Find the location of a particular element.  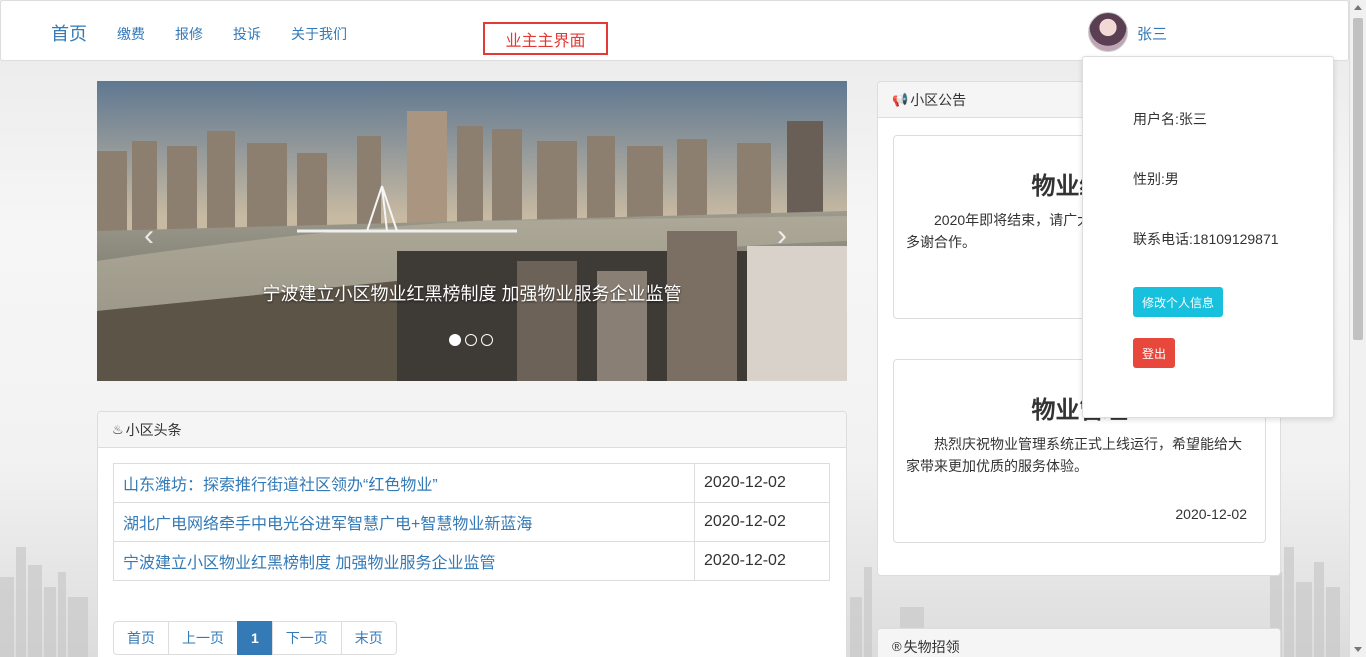

nav-home-link: 首页 is located at coordinates (69, 33).